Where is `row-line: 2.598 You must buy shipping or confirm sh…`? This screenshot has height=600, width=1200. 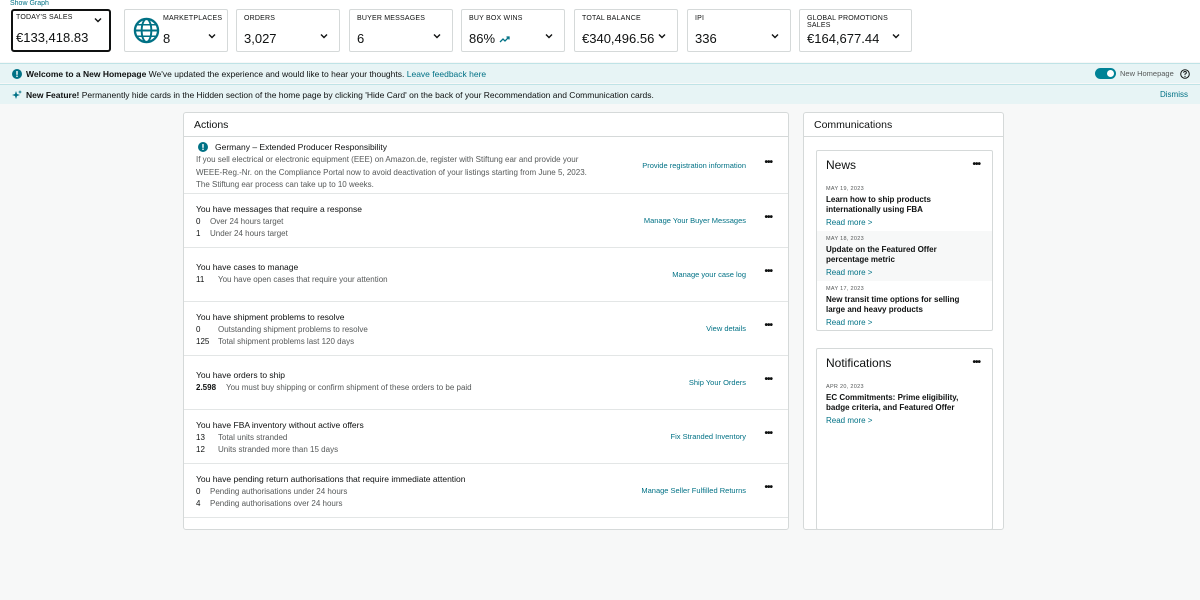
row-line: 2.598 You must buy shipping or confirm sh… is located at coordinates (334, 387).